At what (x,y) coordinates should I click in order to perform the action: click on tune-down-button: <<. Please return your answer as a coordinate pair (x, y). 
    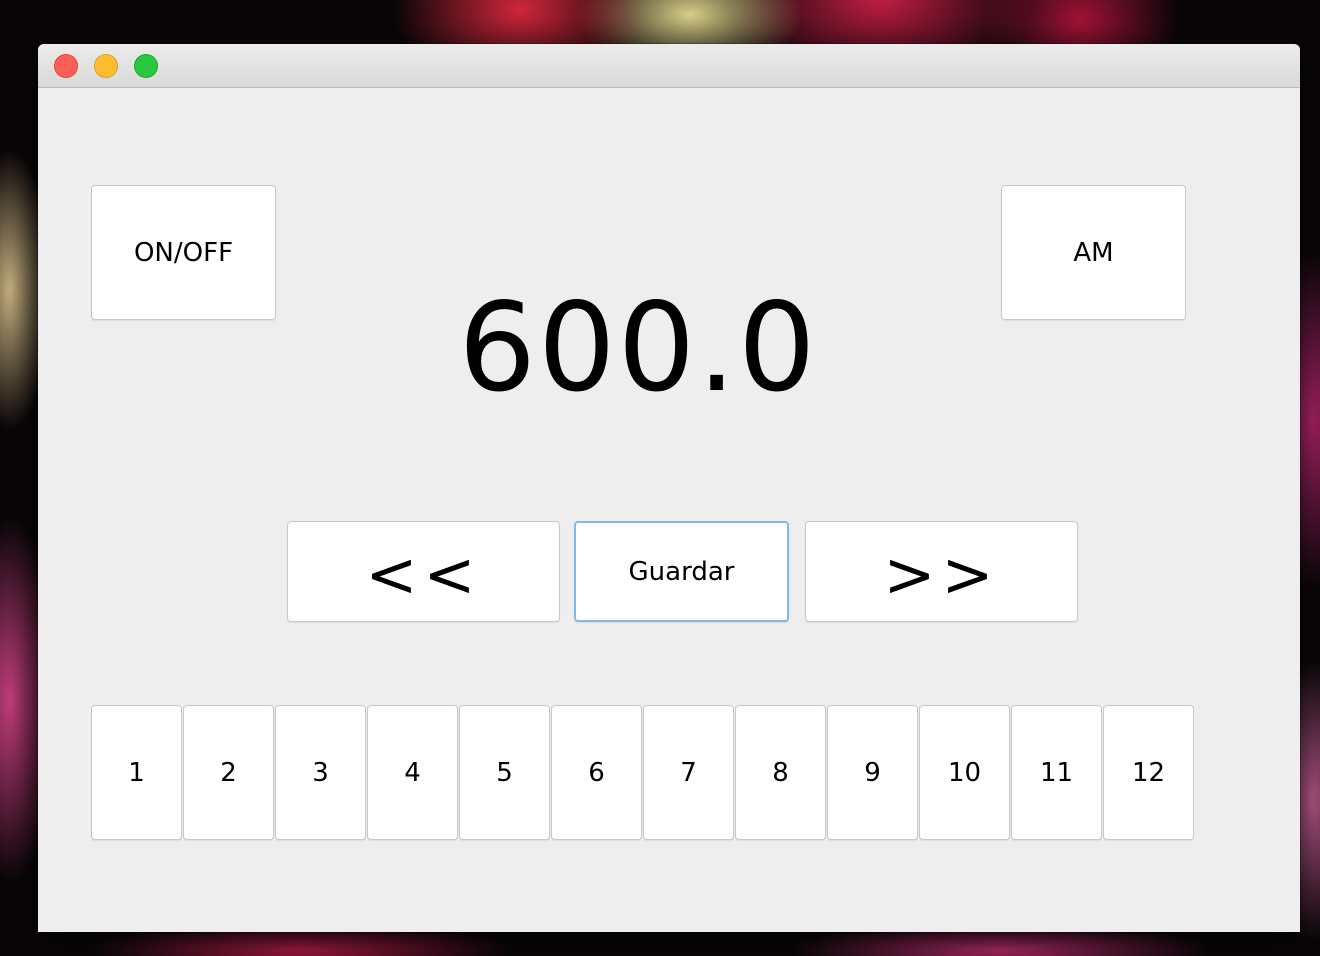
    Looking at the image, I should click on (423, 571).